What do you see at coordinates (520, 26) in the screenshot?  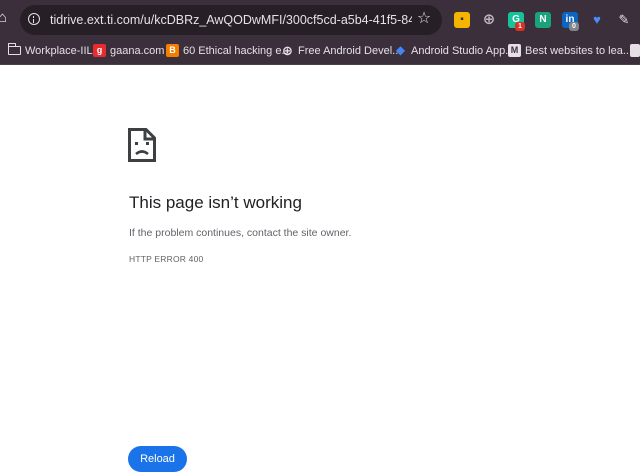 I see `grammar-badge: 1` at bounding box center [520, 26].